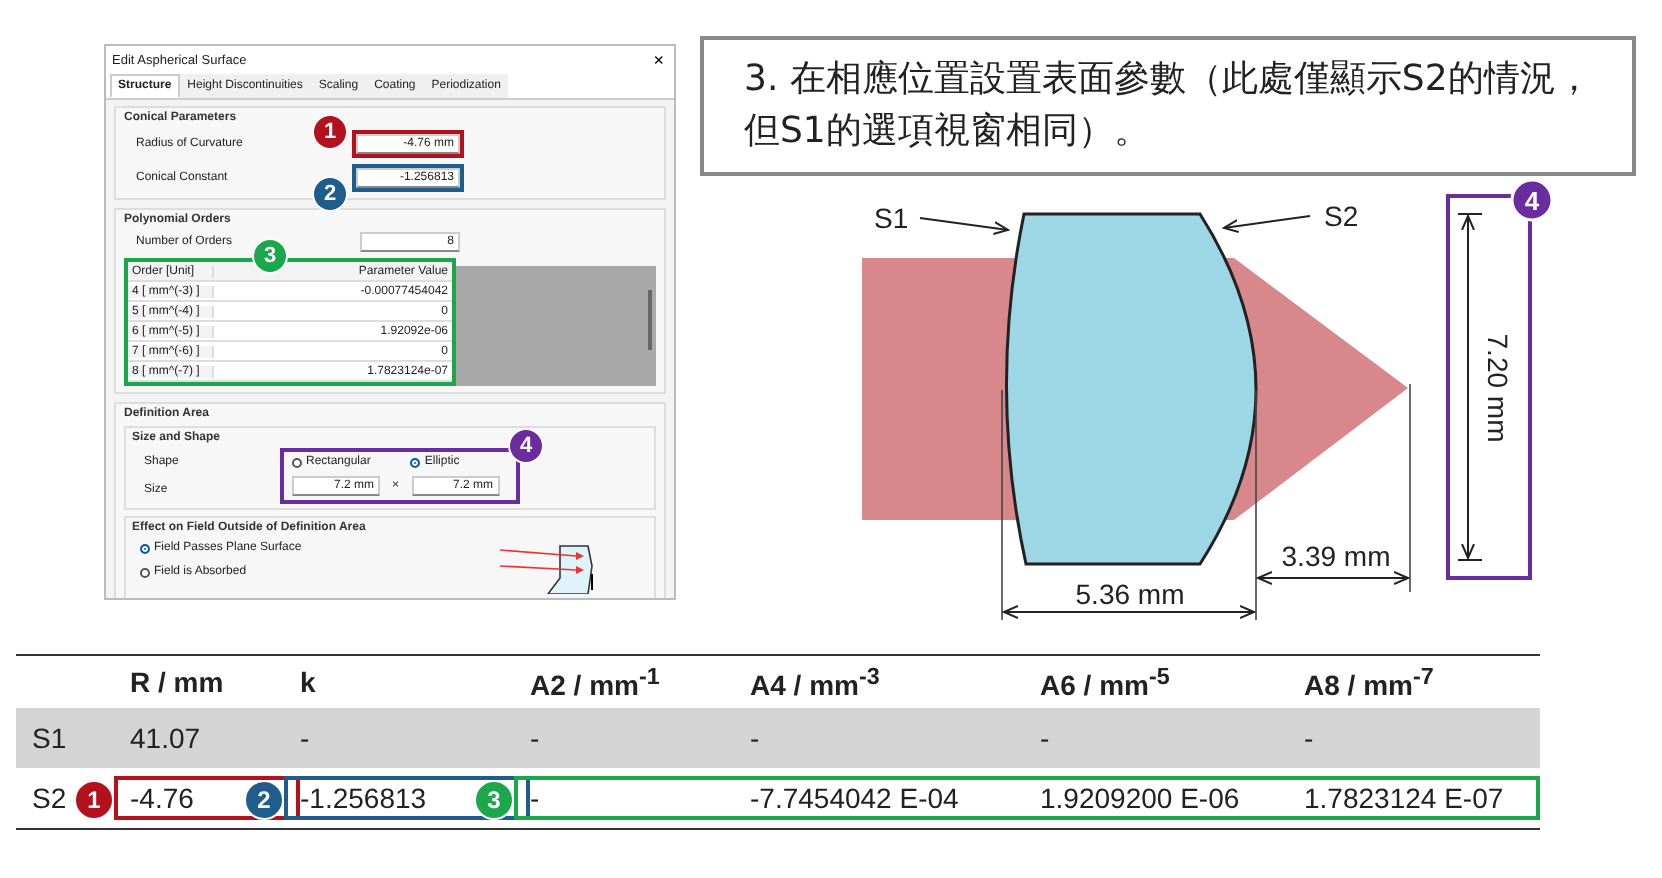  Describe the element at coordinates (48, 738) in the screenshot. I see `row-label: S1` at that location.